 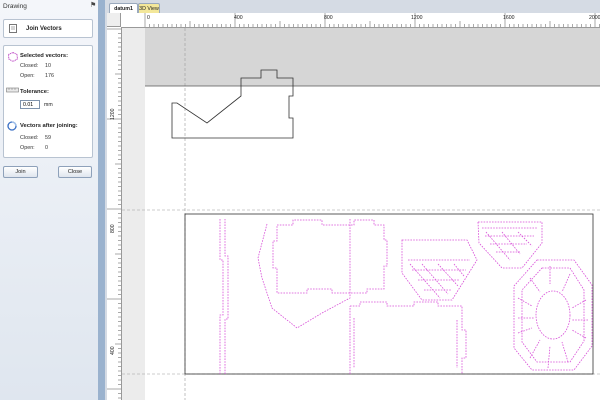 What do you see at coordinates (238, 18) in the screenshot?
I see `ruler-top-label: 400` at bounding box center [238, 18].